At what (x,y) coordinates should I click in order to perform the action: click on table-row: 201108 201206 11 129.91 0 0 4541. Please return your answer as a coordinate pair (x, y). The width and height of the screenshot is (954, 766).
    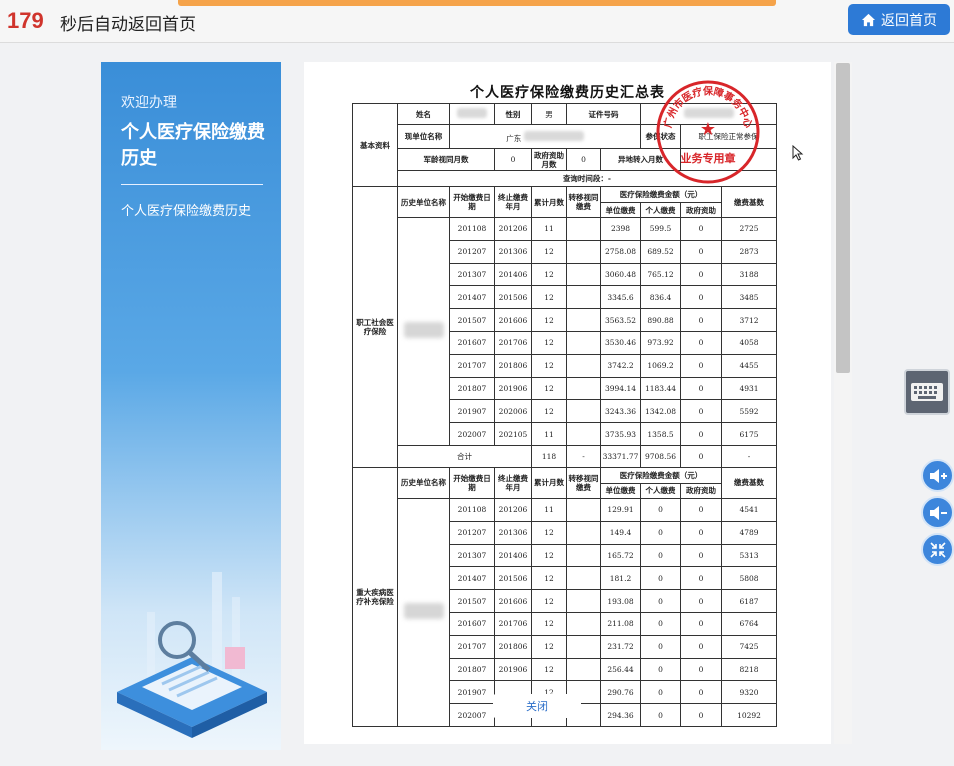
    Looking at the image, I should click on (565, 612).